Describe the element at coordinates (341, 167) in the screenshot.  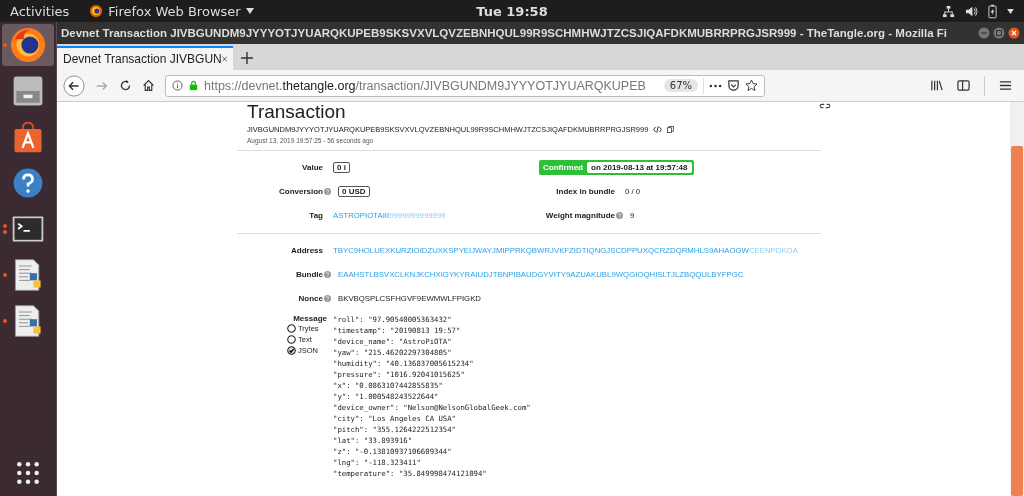
I see `value-badge: 0 i` at that location.